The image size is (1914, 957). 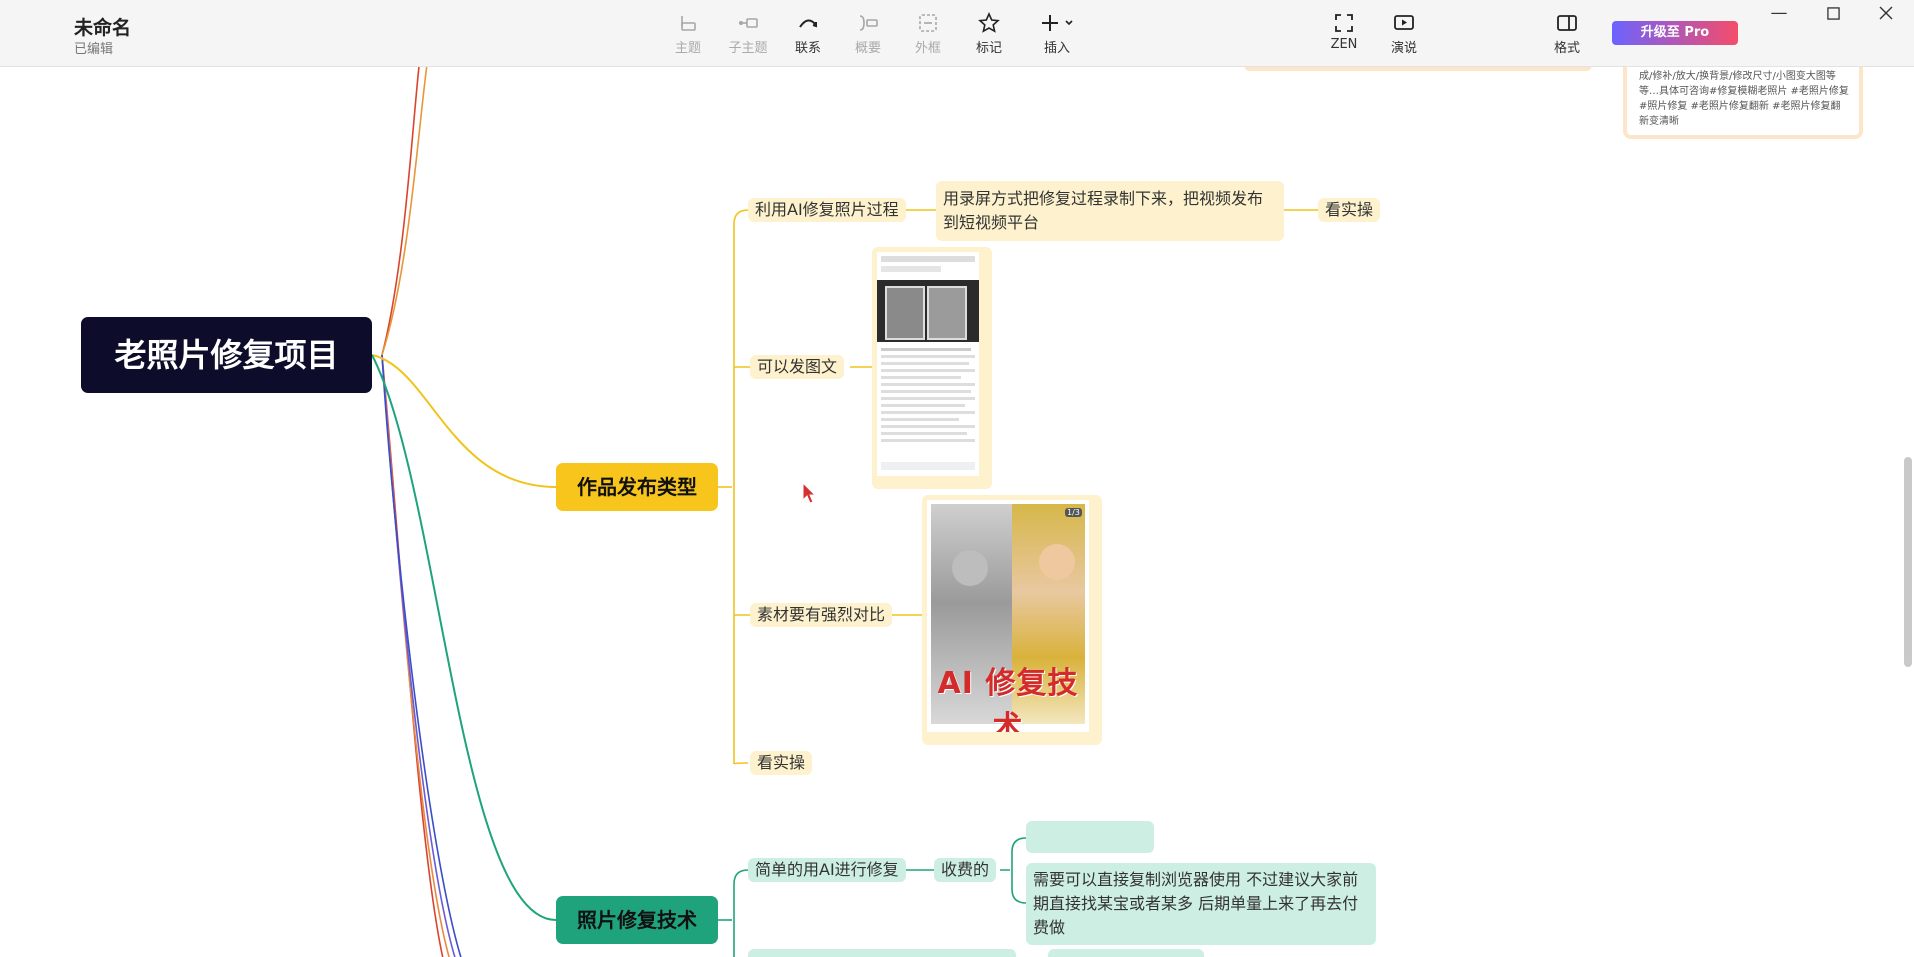 I want to click on present-button: 演说, so click(x=1404, y=34).